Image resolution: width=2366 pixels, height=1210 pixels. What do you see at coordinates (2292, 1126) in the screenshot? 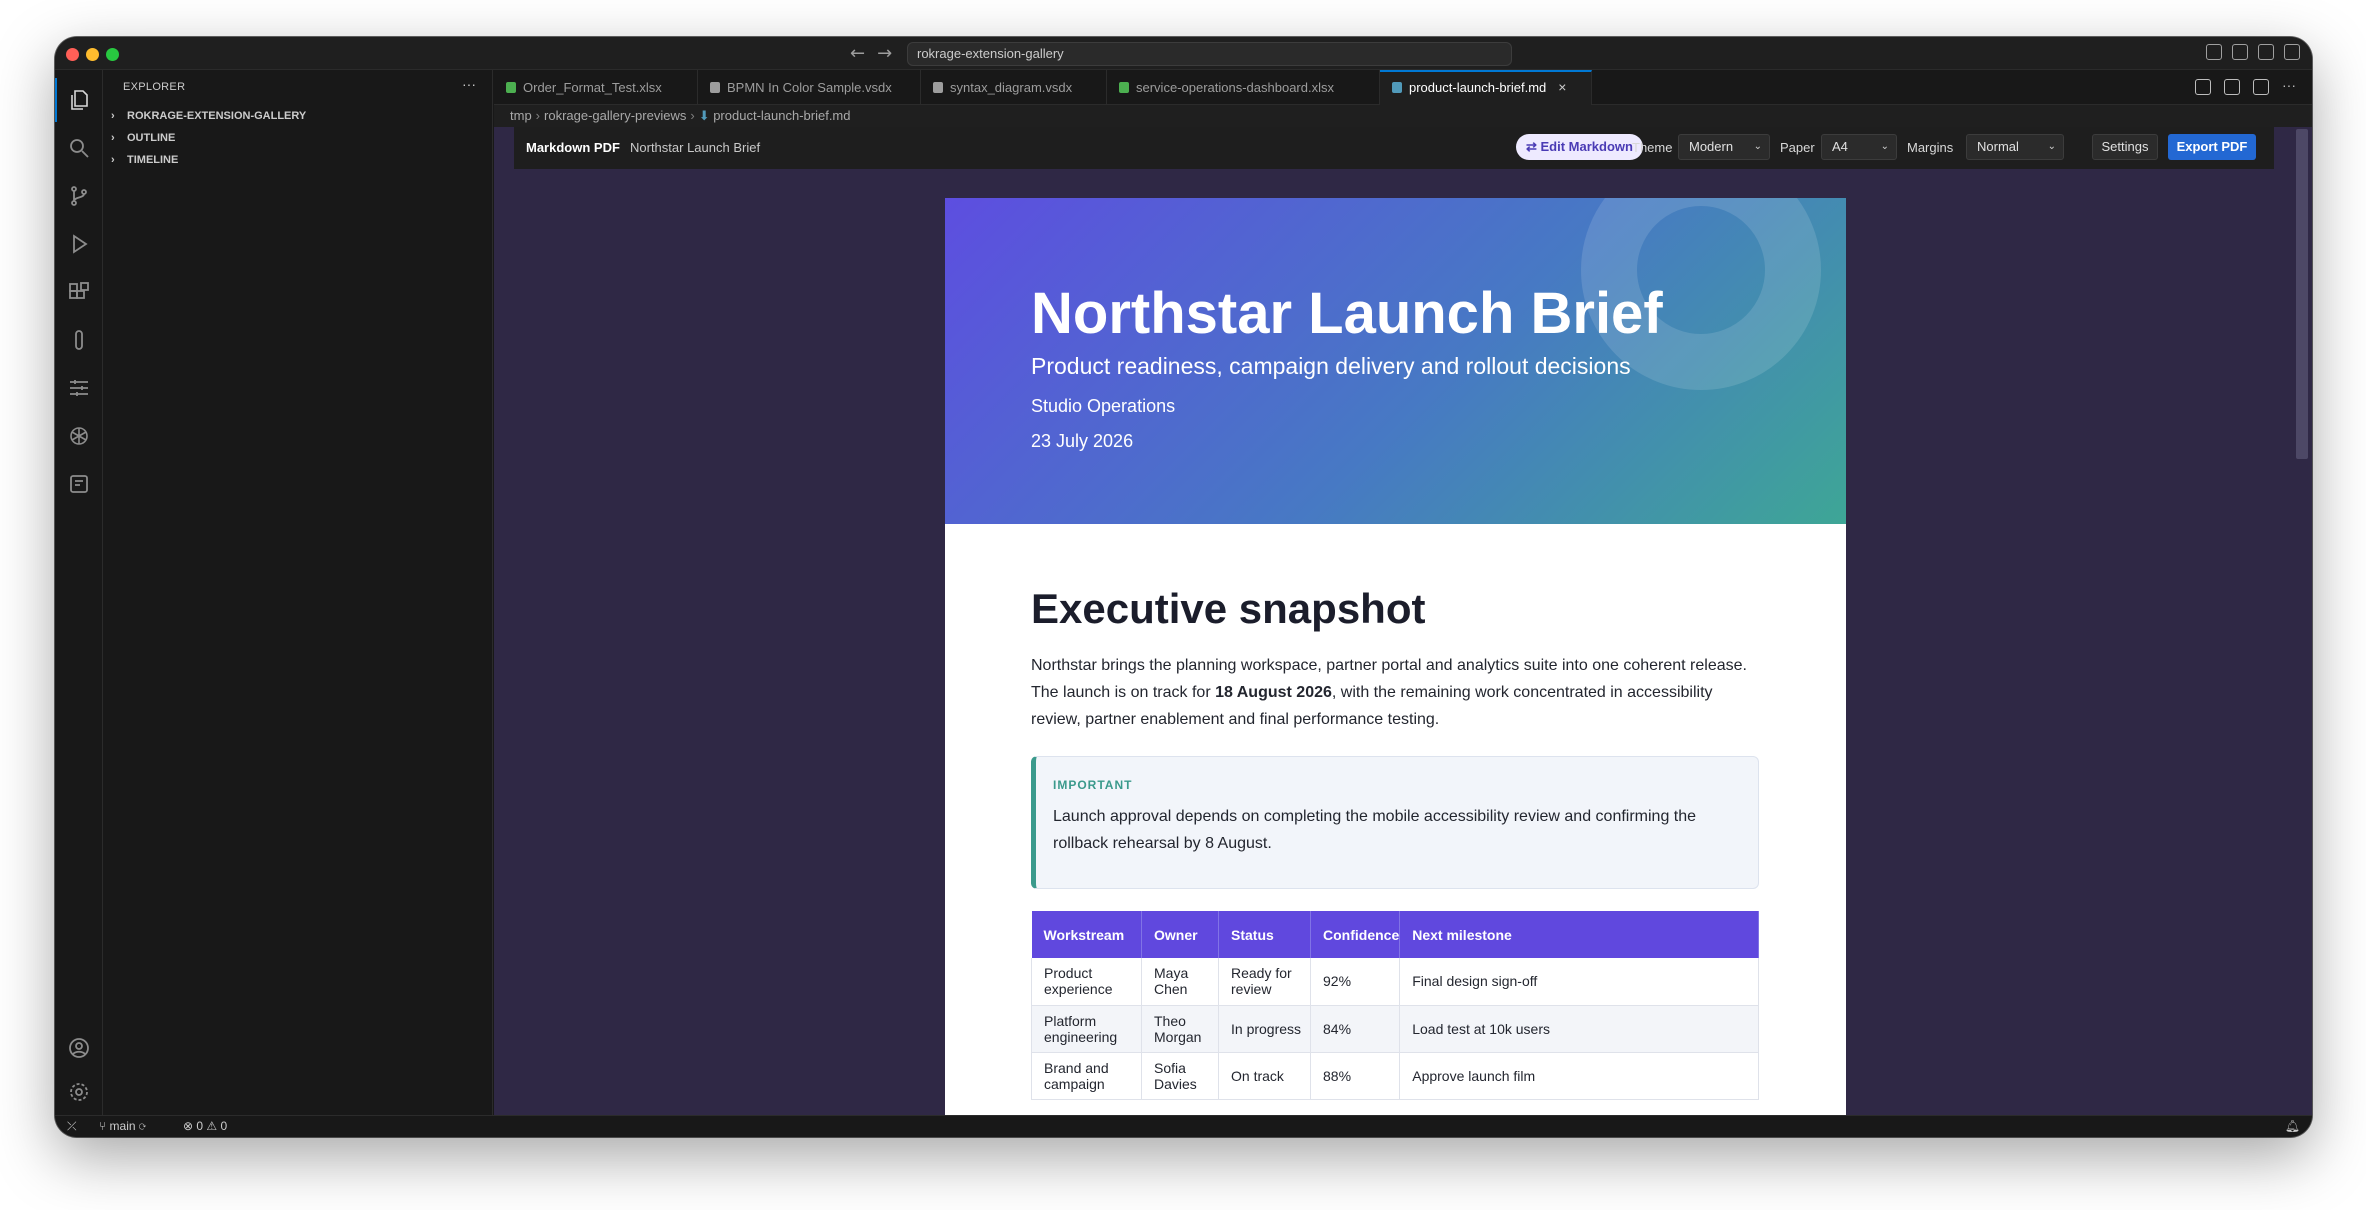
I see `notifications-bell-icon: 🔔︎` at bounding box center [2292, 1126].